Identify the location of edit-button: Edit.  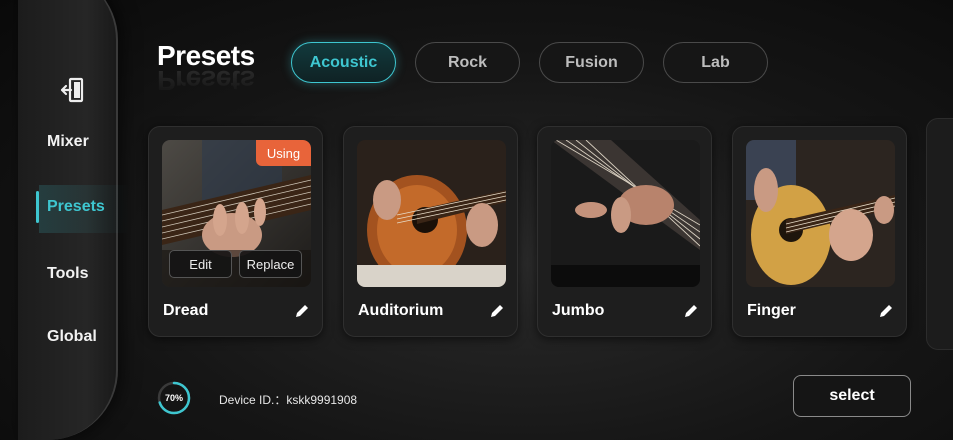
(200, 264).